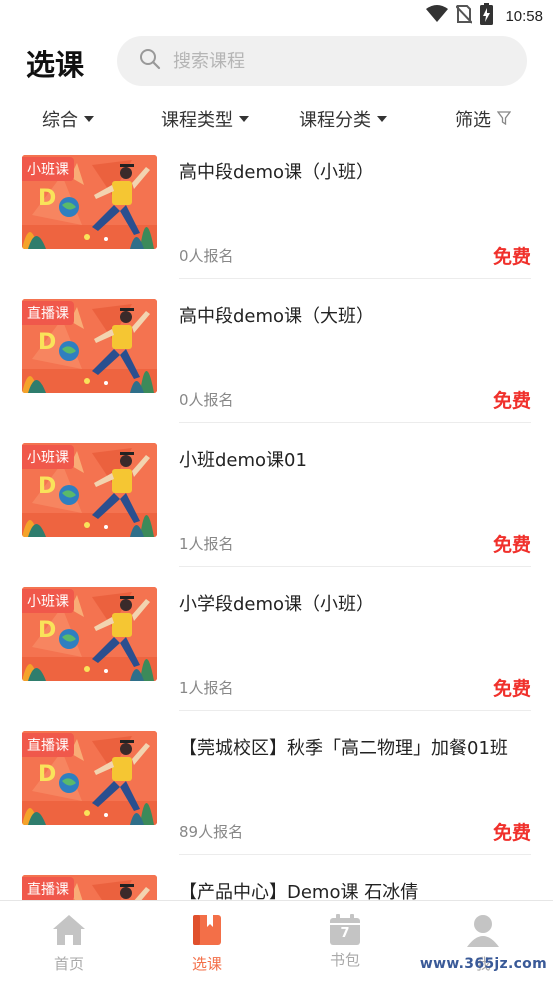  I want to click on course-item: D 直播课 【莞城校区】秋季「高二物理」加餐01班 89人报名 免费, so click(276, 798).